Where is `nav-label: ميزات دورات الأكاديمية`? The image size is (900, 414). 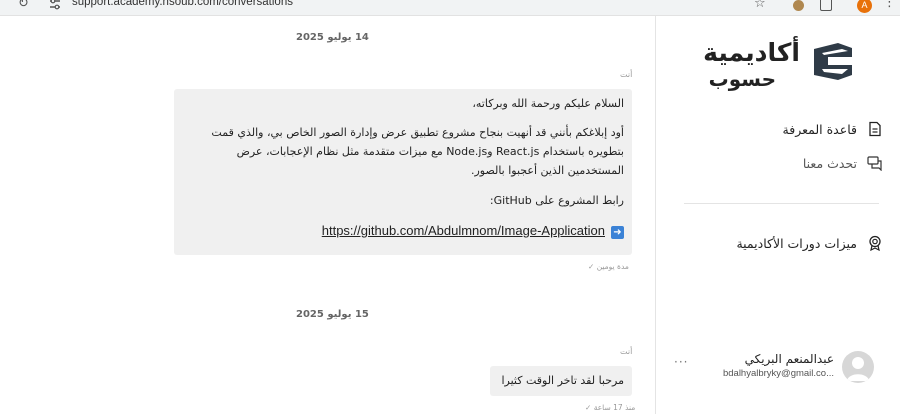 nav-label: ميزات دورات الأكاديمية is located at coordinates (796, 243).